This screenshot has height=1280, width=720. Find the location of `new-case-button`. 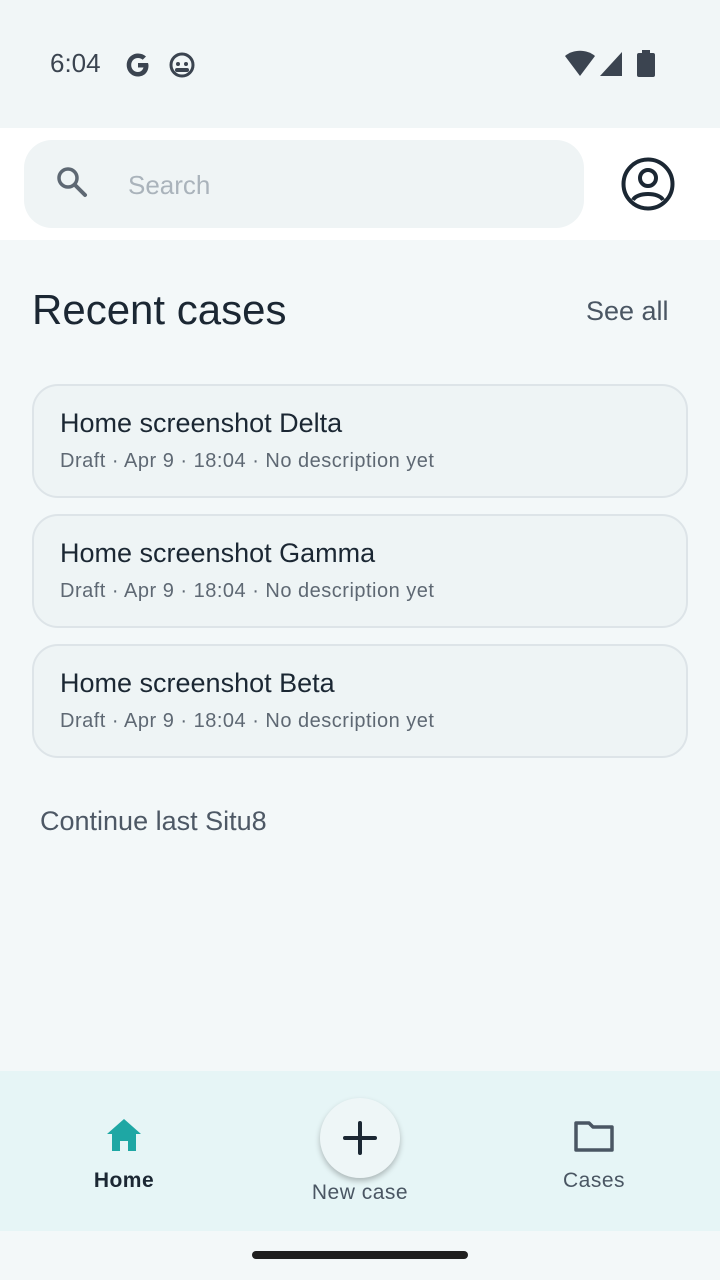

new-case-button is located at coordinates (360, 1138).